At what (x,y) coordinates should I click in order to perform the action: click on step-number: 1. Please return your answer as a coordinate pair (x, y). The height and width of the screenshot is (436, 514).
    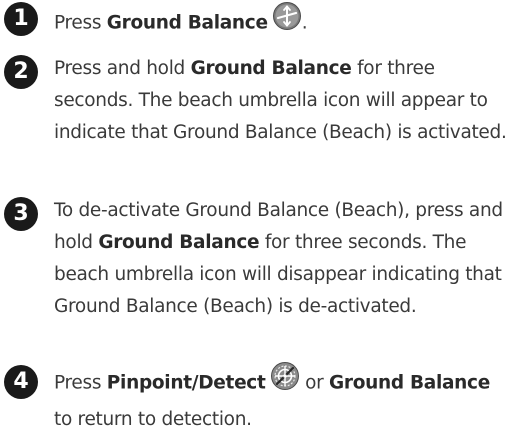
    Looking at the image, I should click on (21, 19).